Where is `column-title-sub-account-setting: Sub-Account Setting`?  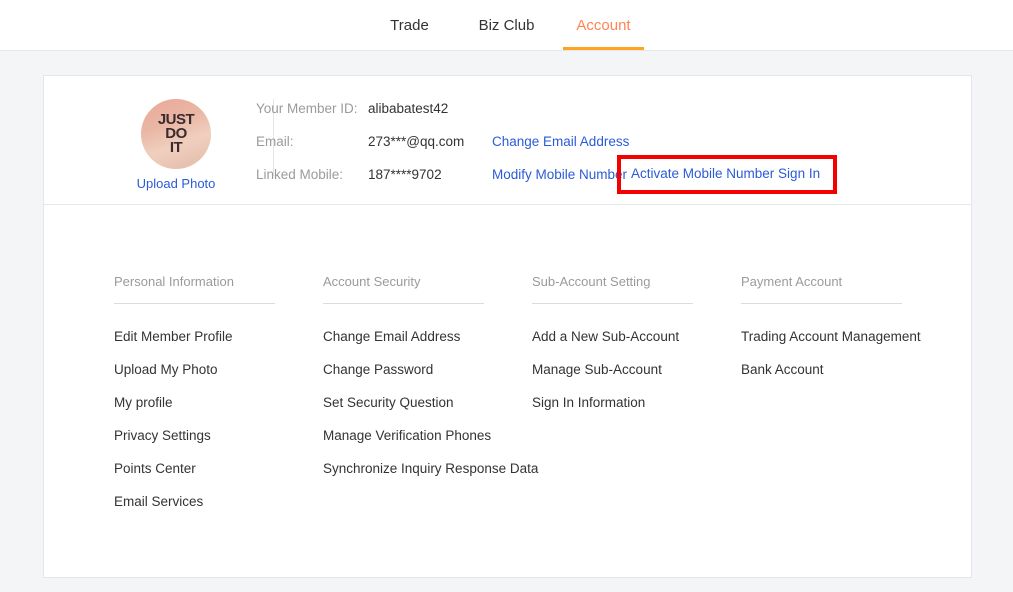
column-title-sub-account-setting: Sub-Account Setting is located at coordinates (612, 289).